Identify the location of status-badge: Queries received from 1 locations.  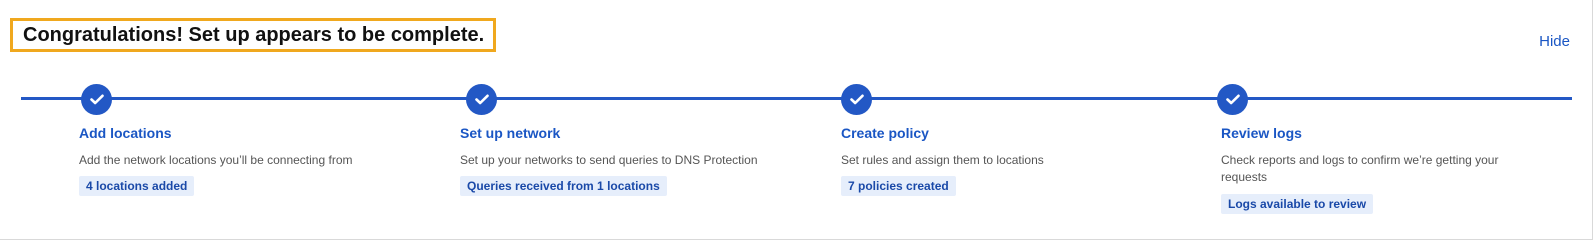
(563, 186).